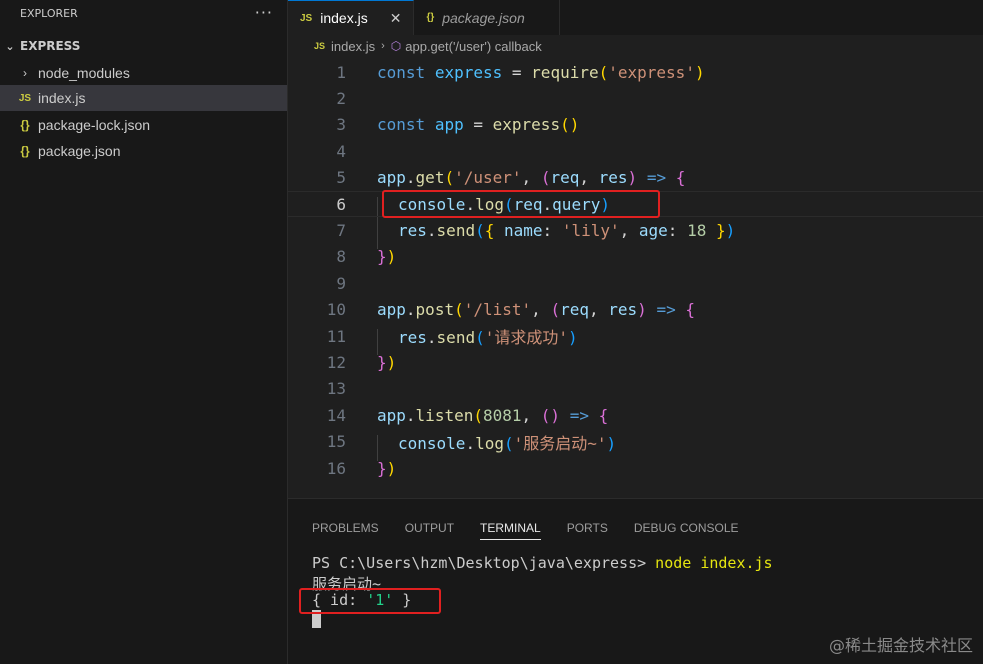 The width and height of the screenshot is (983, 664). What do you see at coordinates (336, 389) in the screenshot?
I see `line-number: 13` at bounding box center [336, 389].